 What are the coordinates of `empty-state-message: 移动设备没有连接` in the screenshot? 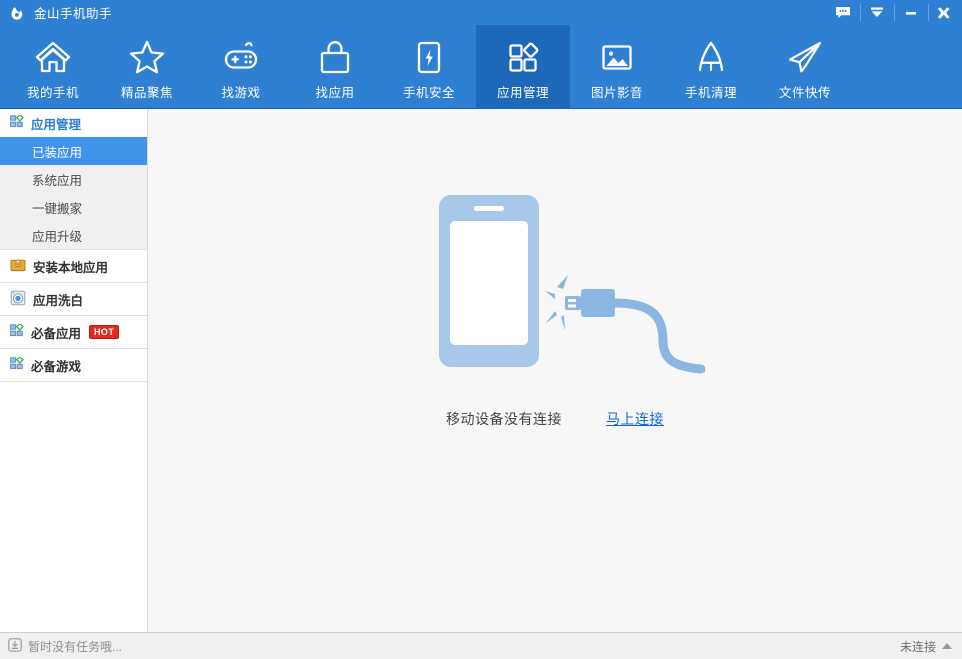 It's located at (504, 419).